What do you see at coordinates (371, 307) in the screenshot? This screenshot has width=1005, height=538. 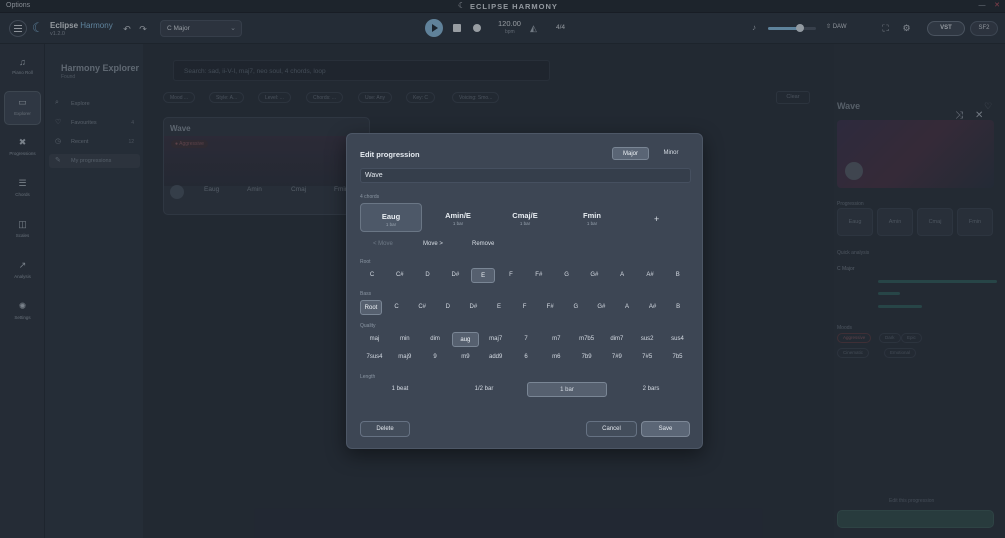 I see `bass-option: Root` at bounding box center [371, 307].